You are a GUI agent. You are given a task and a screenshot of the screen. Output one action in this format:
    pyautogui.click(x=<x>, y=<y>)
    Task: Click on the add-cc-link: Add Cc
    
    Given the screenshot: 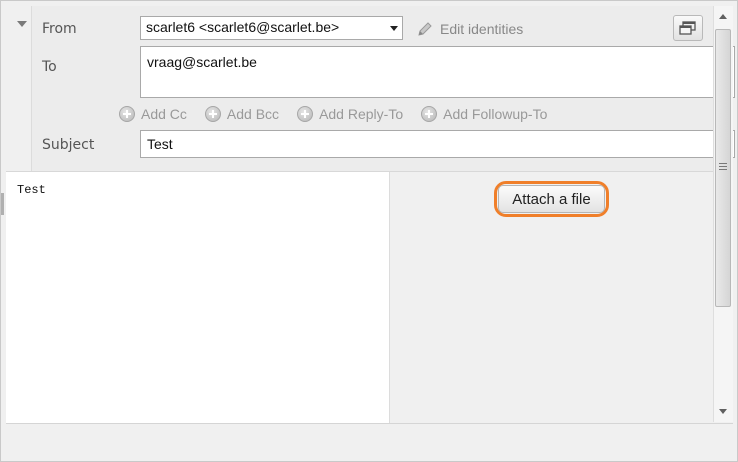 What is the action you would take?
    pyautogui.click(x=153, y=114)
    